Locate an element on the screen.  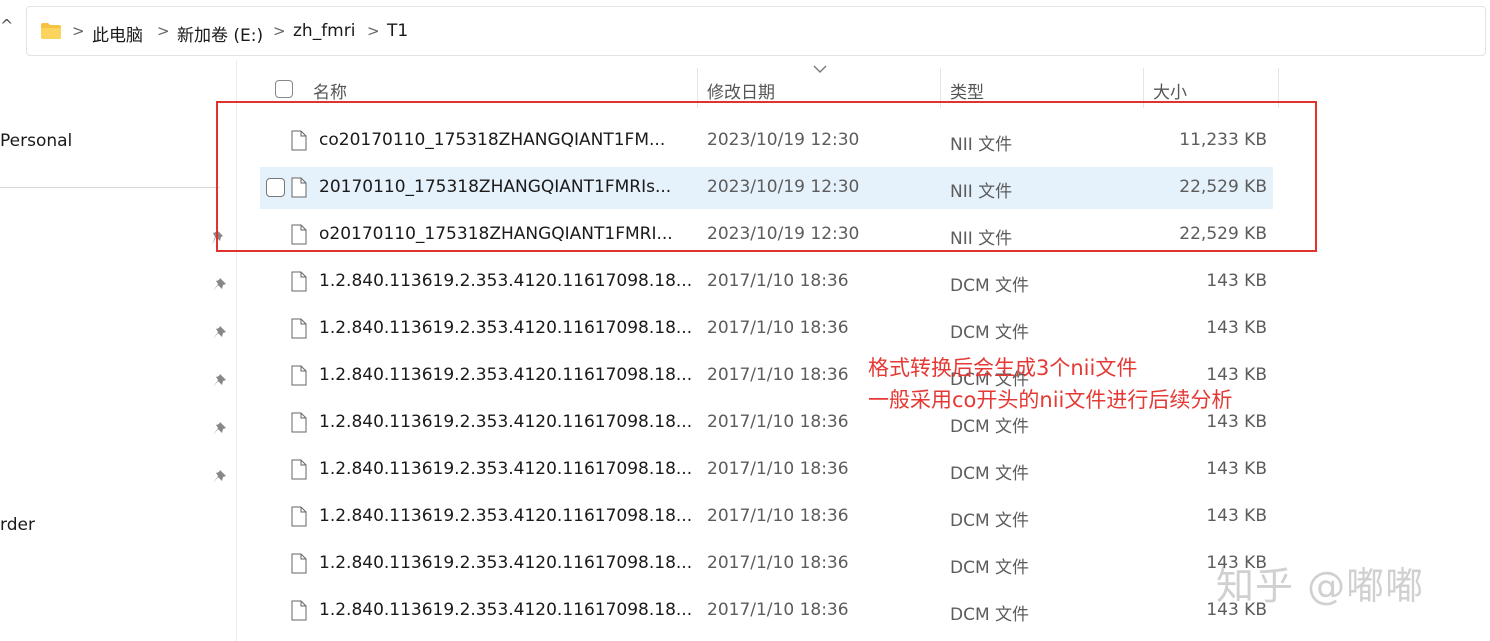
column-header-size: 大小 is located at coordinates (1170, 90).